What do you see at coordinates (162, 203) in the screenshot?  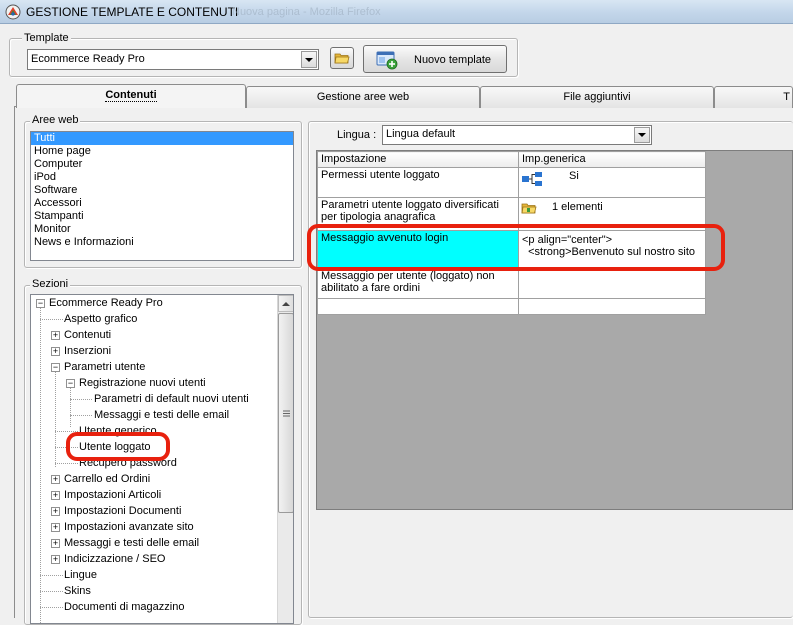 I see `list-item: Accessori` at bounding box center [162, 203].